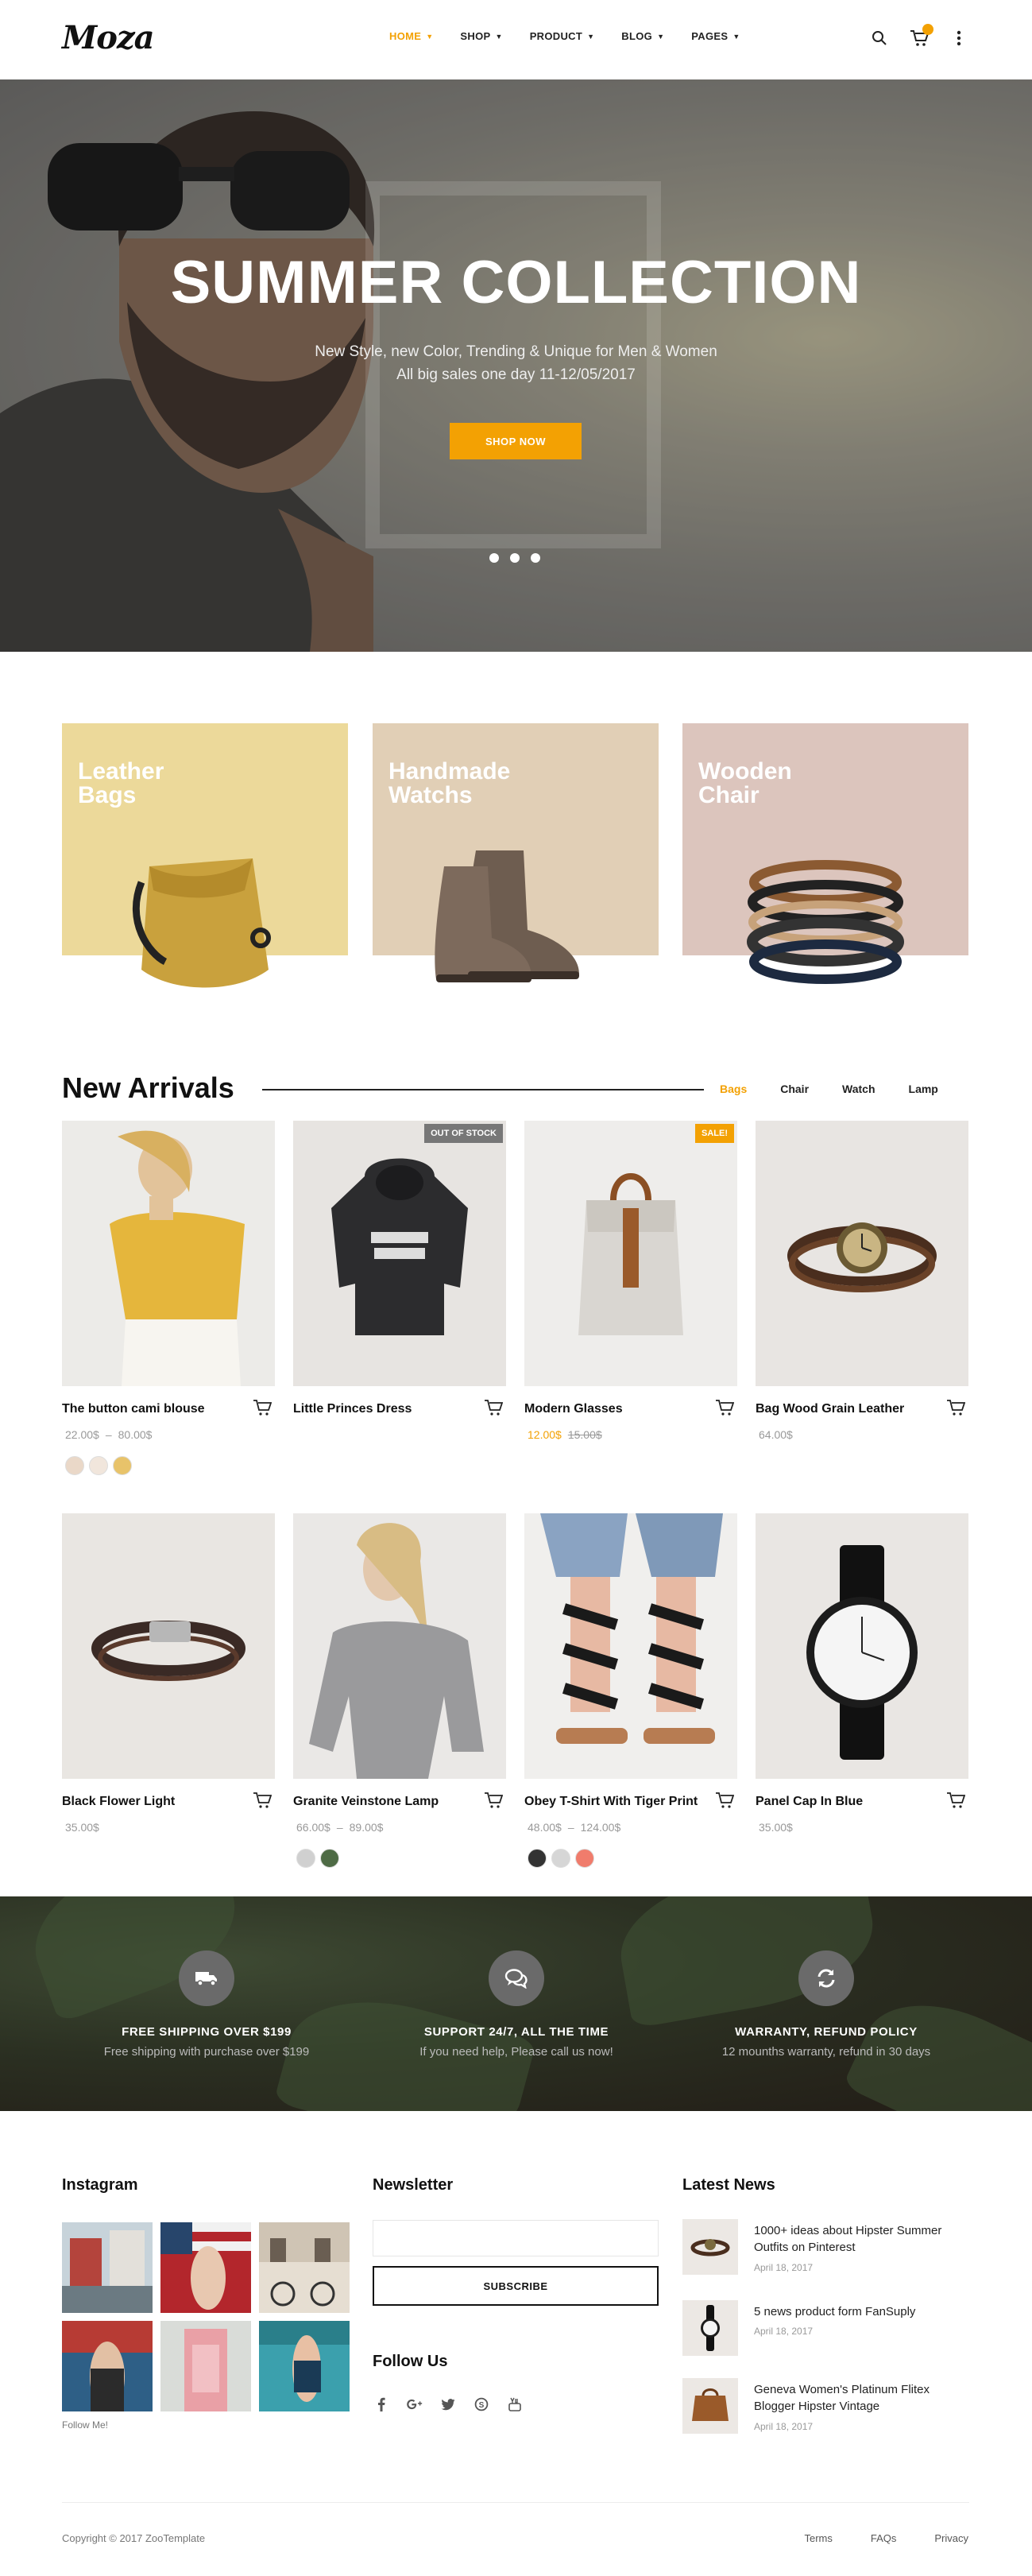 Image resolution: width=1032 pixels, height=2576 pixels. I want to click on arrivals-tabs: Bags Chair Watch Lamp, so click(846, 1089).